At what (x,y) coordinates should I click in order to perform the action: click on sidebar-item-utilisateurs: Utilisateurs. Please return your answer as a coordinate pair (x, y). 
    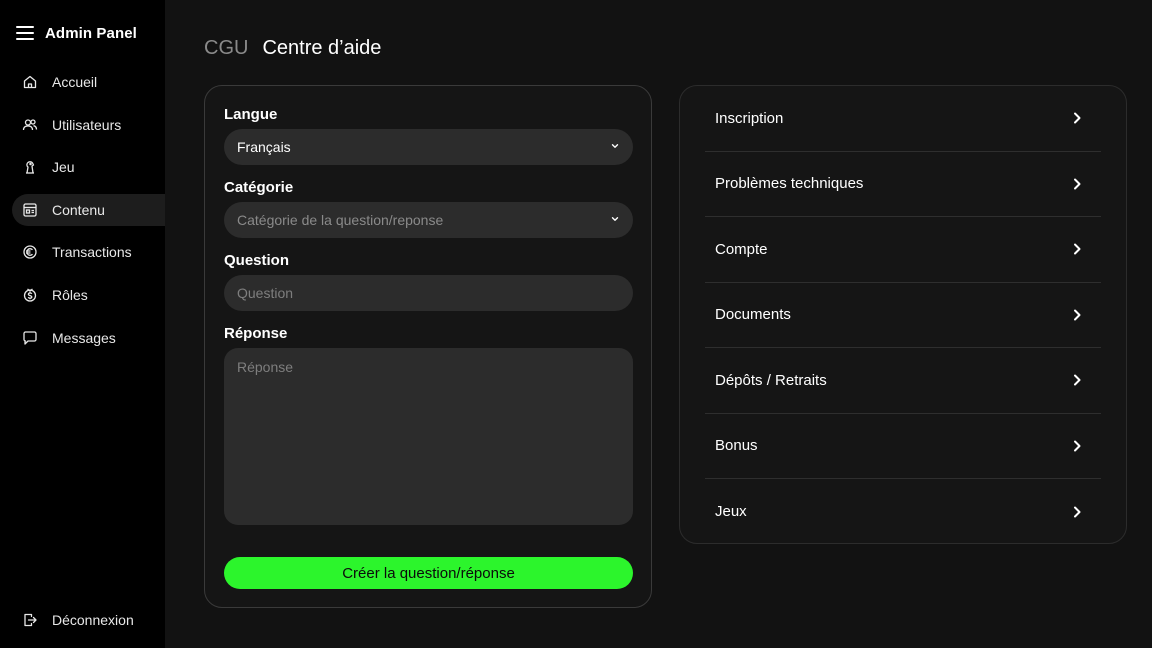
    Looking at the image, I should click on (88, 125).